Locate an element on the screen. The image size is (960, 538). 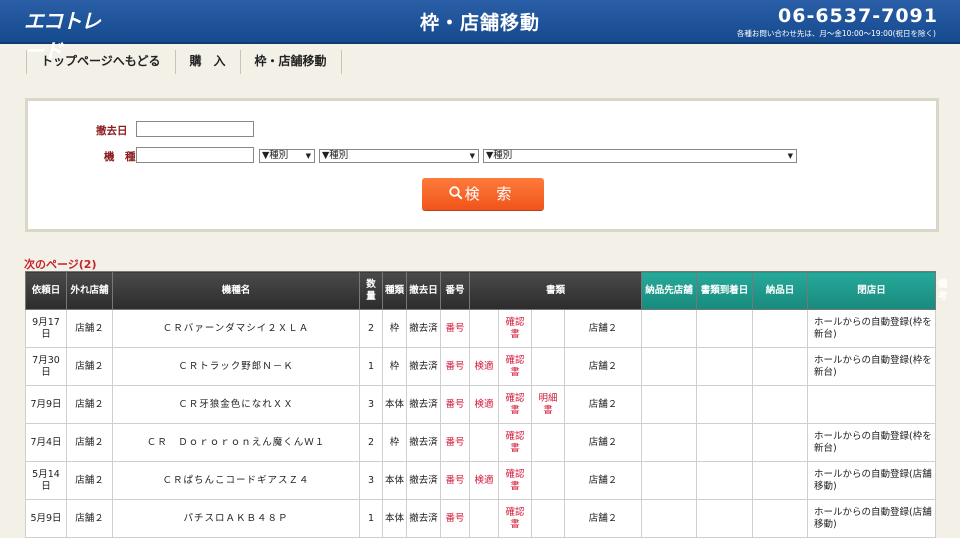
cell-model-name: ＣＲトラック野郎Ｎ－Ｋ is located at coordinates (236, 366).